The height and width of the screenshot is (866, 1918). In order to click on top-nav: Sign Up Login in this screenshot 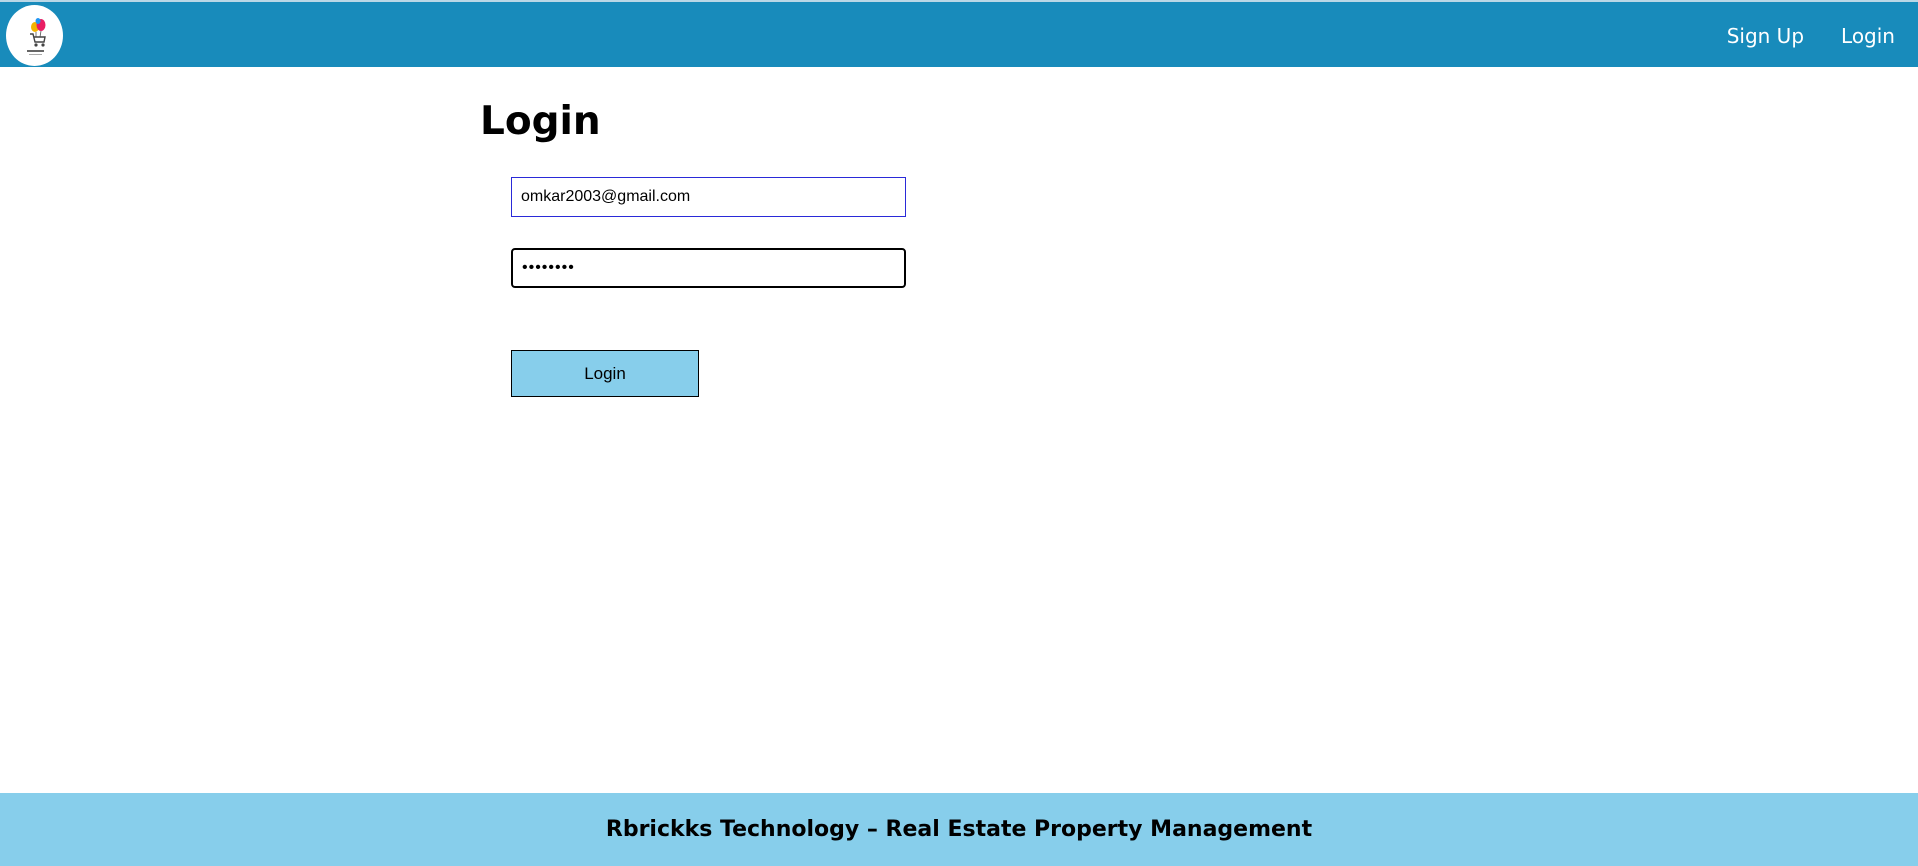, I will do `click(1792, 35)`.